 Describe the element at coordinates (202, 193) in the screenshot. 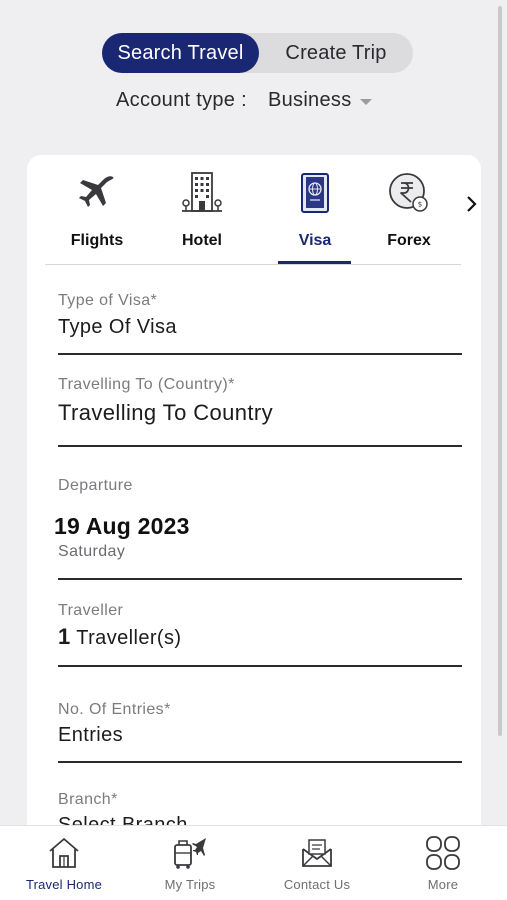

I see `hotel-building-icon` at that location.